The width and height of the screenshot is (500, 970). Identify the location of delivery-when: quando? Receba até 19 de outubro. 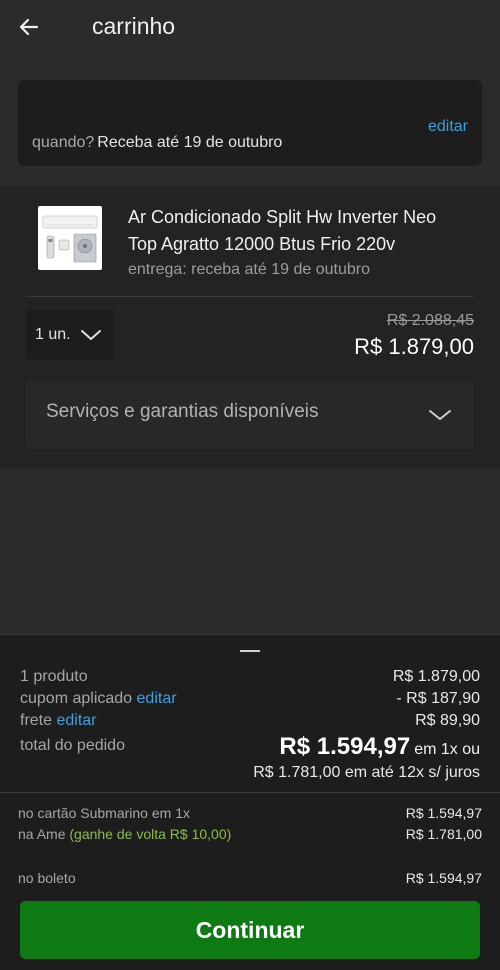
(157, 143).